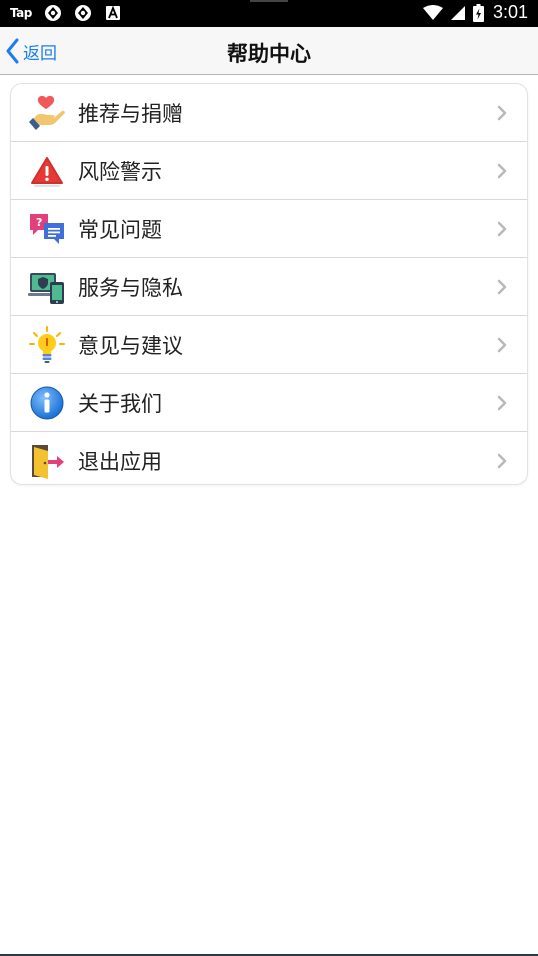  What do you see at coordinates (46, 288) in the screenshot?
I see `privacy-device-icon` at bounding box center [46, 288].